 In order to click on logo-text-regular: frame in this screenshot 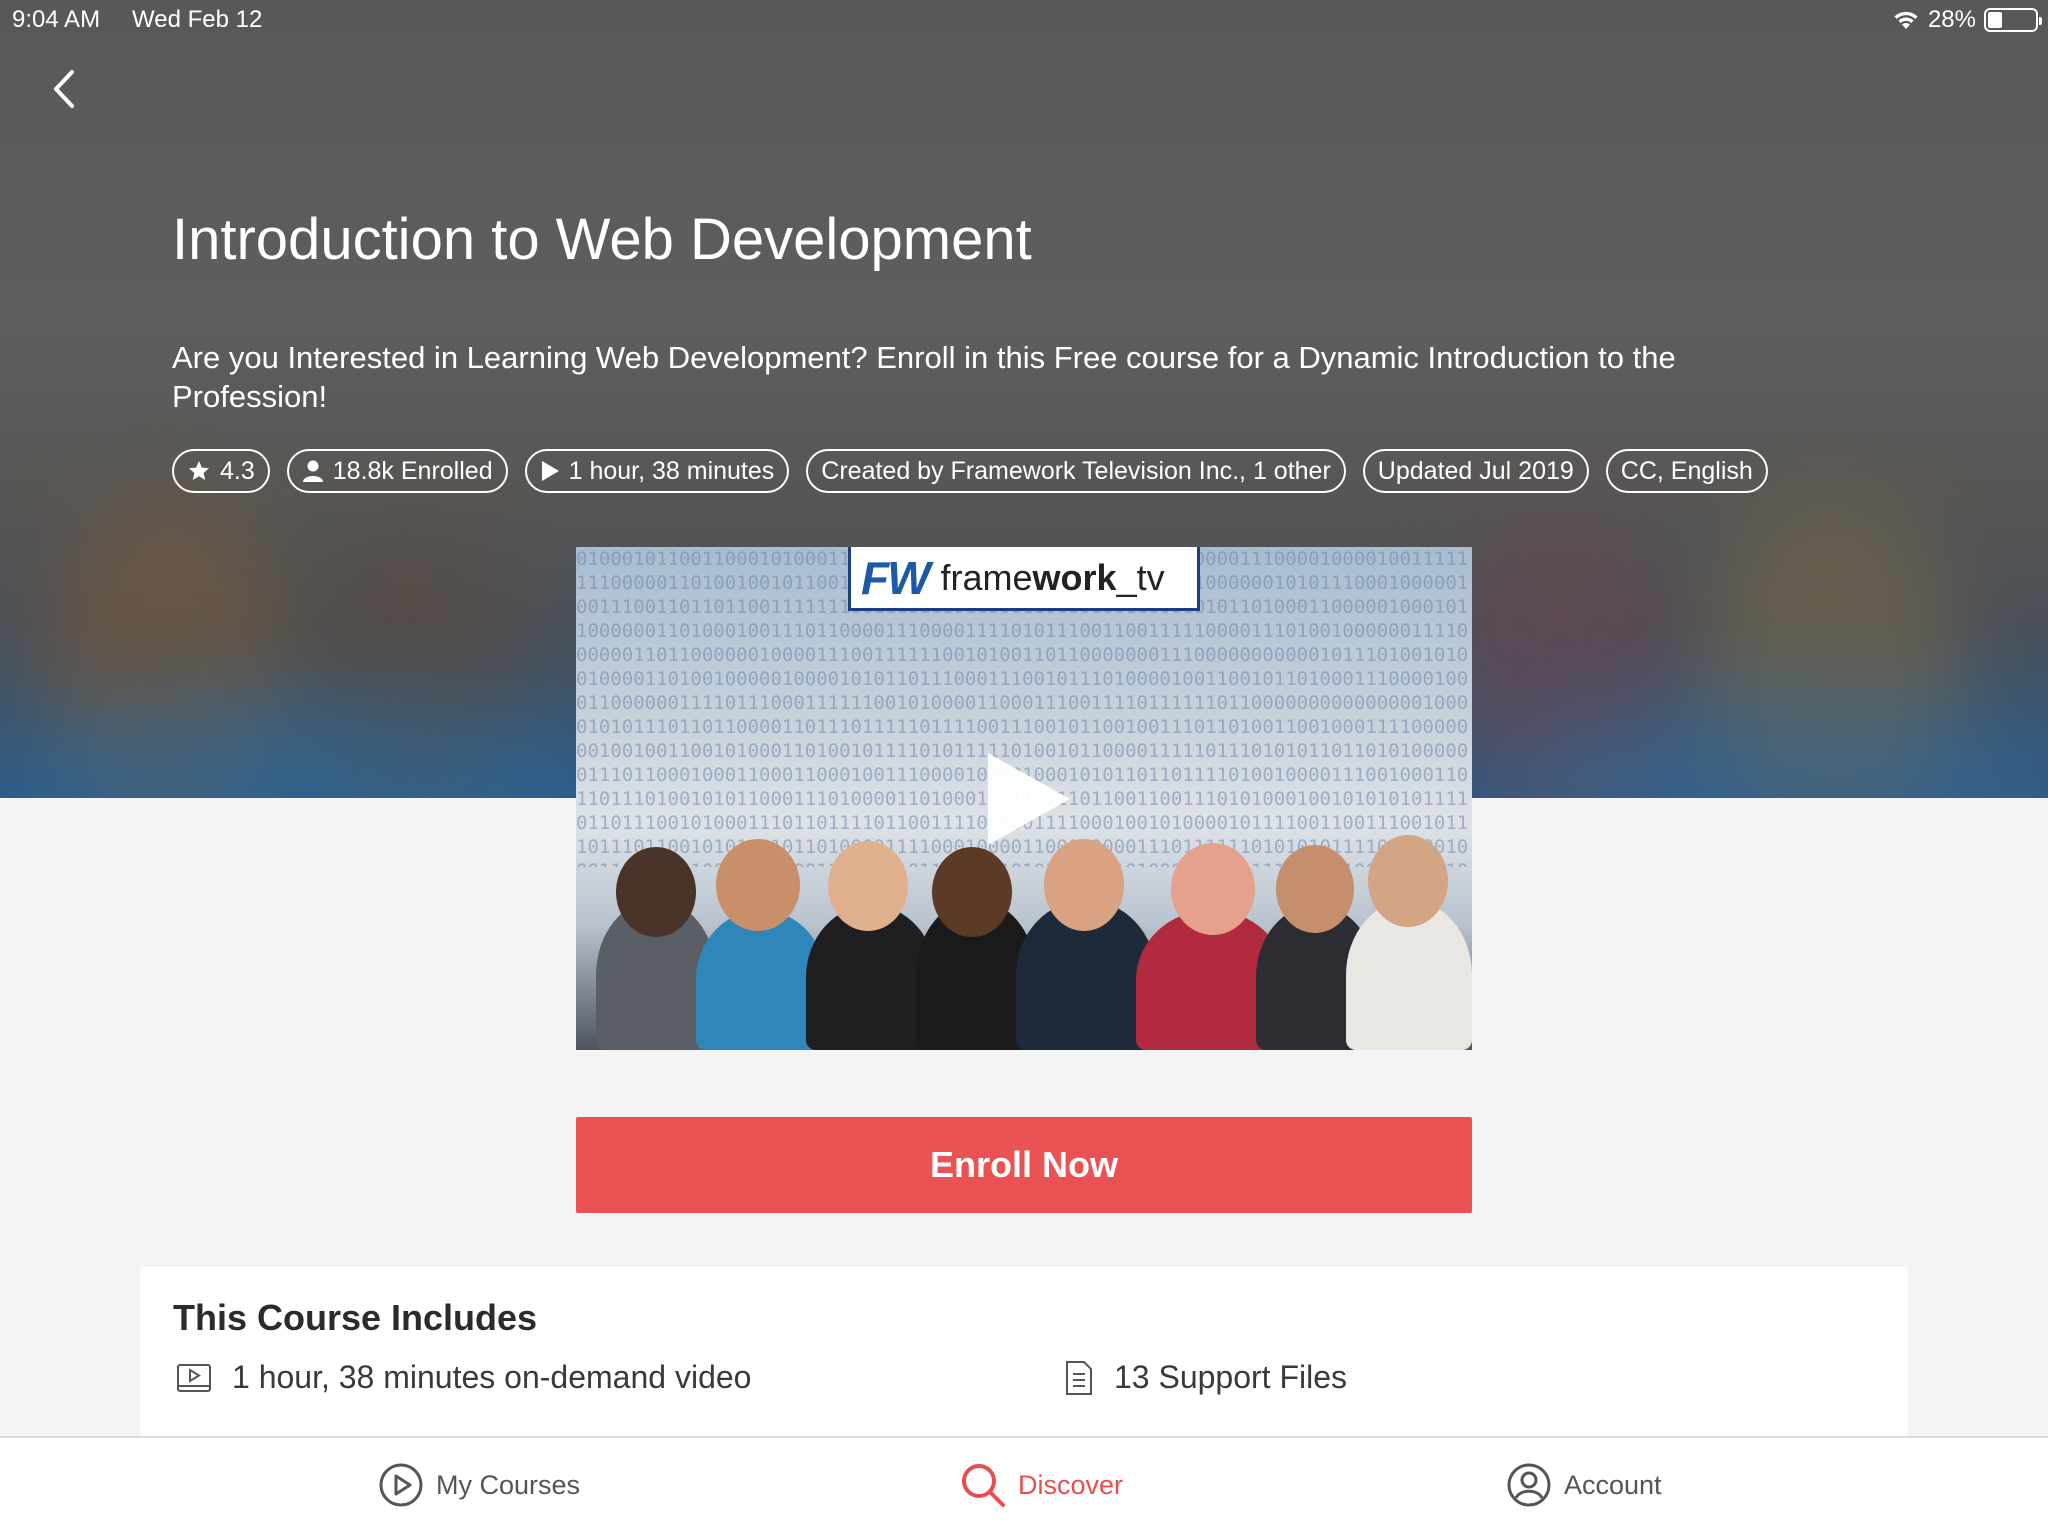, I will do `click(986, 577)`.